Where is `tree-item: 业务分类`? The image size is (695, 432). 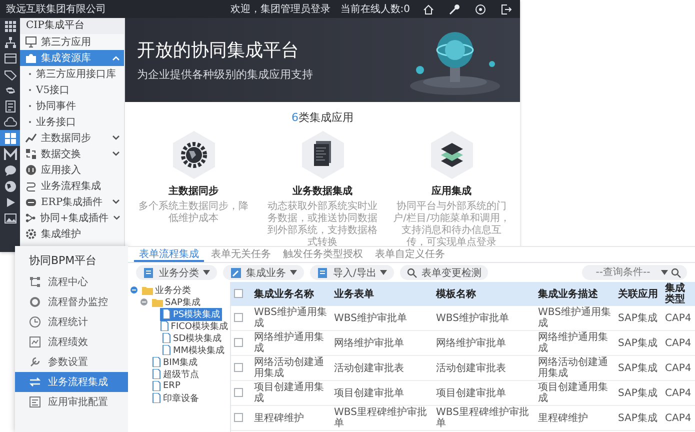
tree-item: 业务分类 is located at coordinates (166, 290).